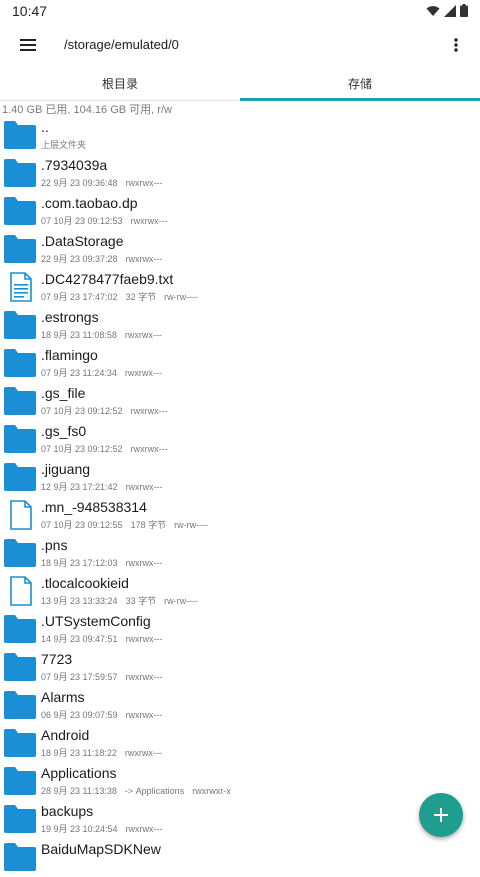 The width and height of the screenshot is (480, 877). What do you see at coordinates (464, 10) in the screenshot?
I see `battery-icon` at bounding box center [464, 10].